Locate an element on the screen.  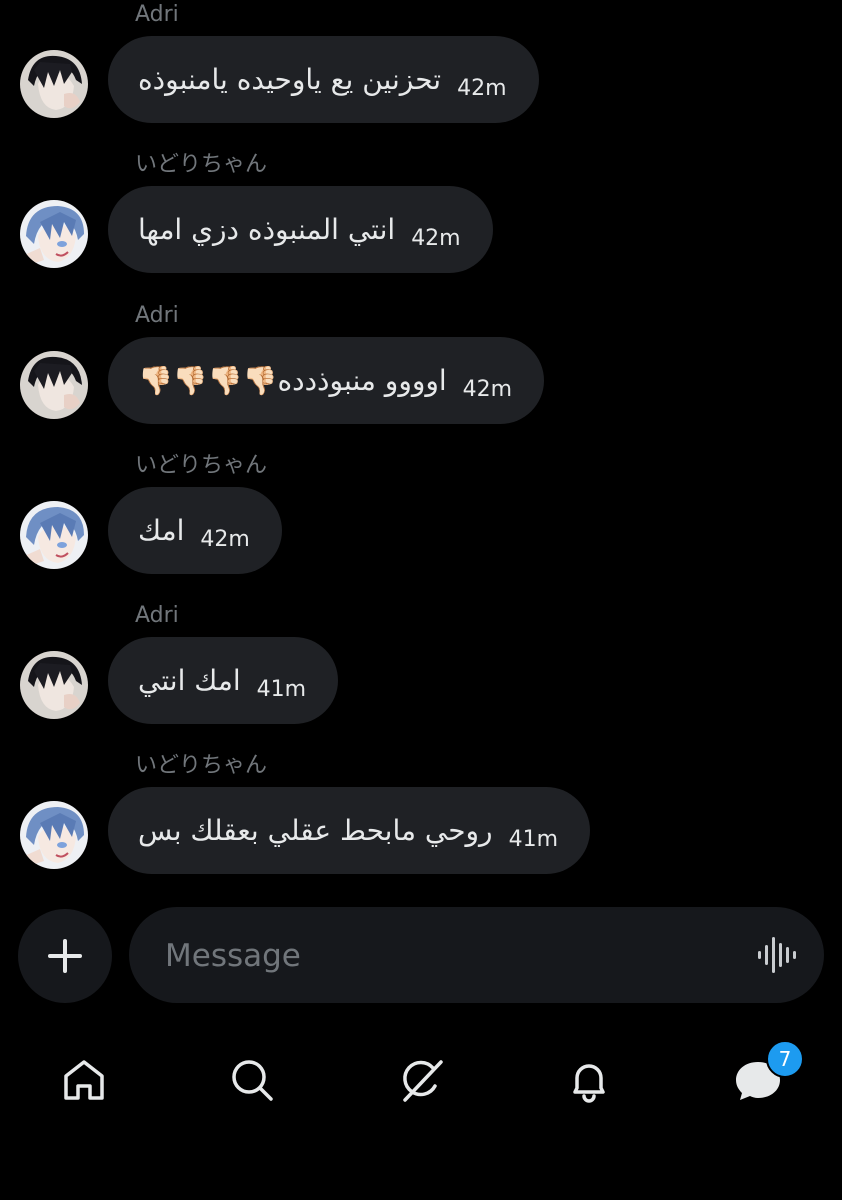
nav-search is located at coordinates (252, 1080).